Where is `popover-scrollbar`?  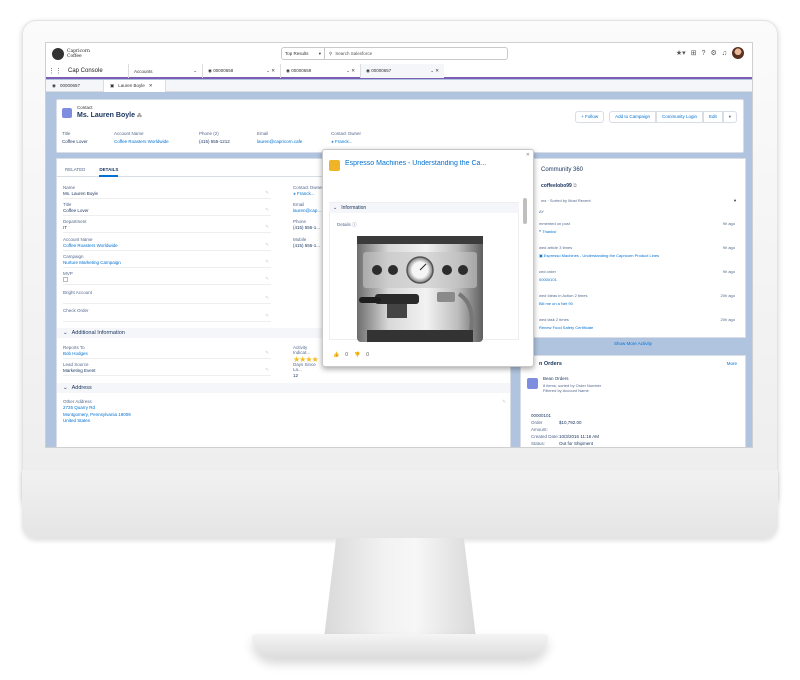
popover-scrollbar is located at coordinates (525, 211).